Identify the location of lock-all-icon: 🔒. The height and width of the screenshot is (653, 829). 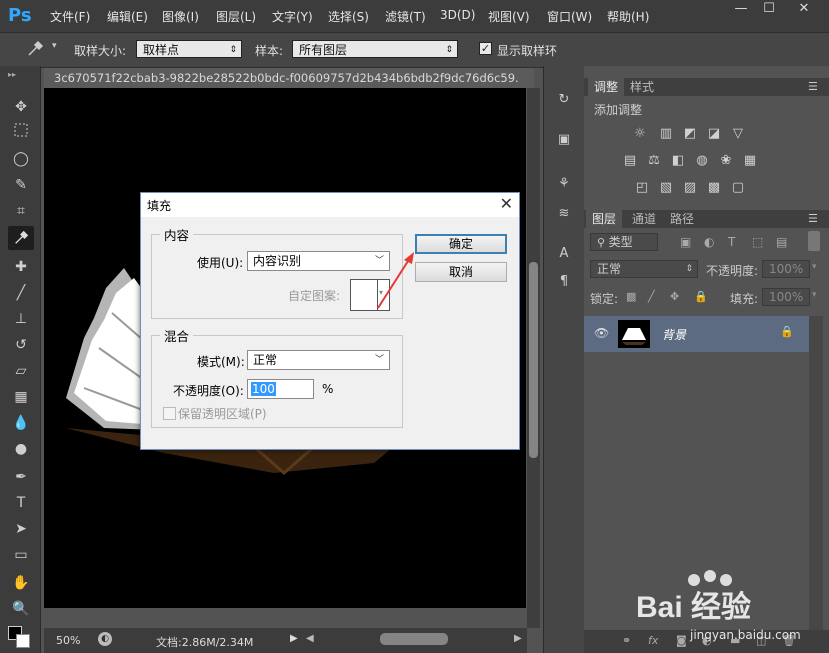
(701, 296).